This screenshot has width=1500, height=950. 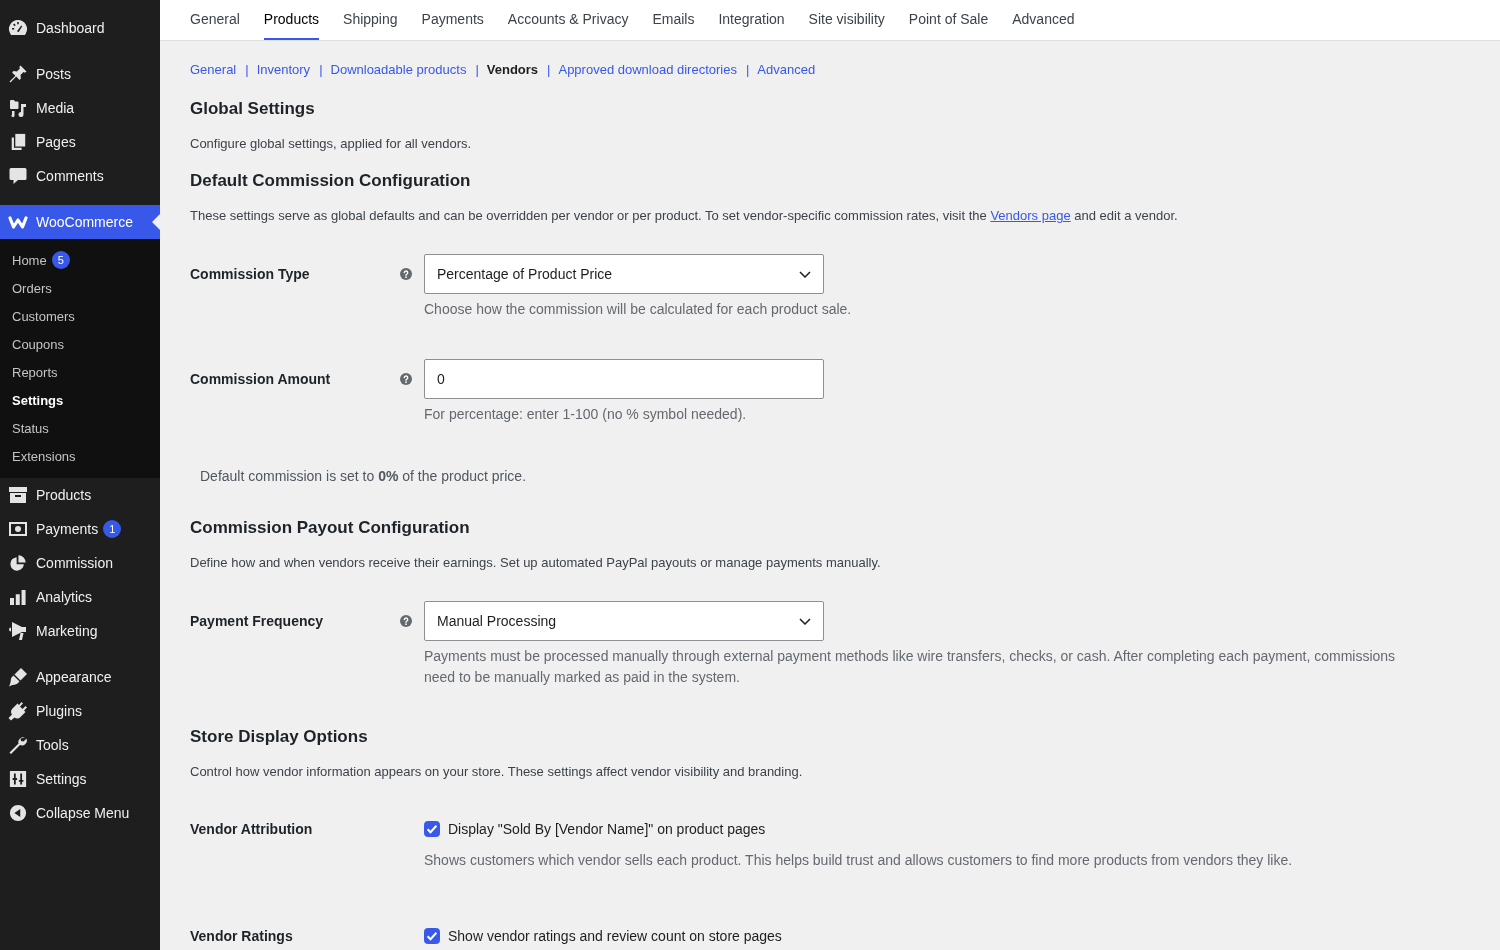 I want to click on field-label: Commission Amount, so click(x=260, y=379).